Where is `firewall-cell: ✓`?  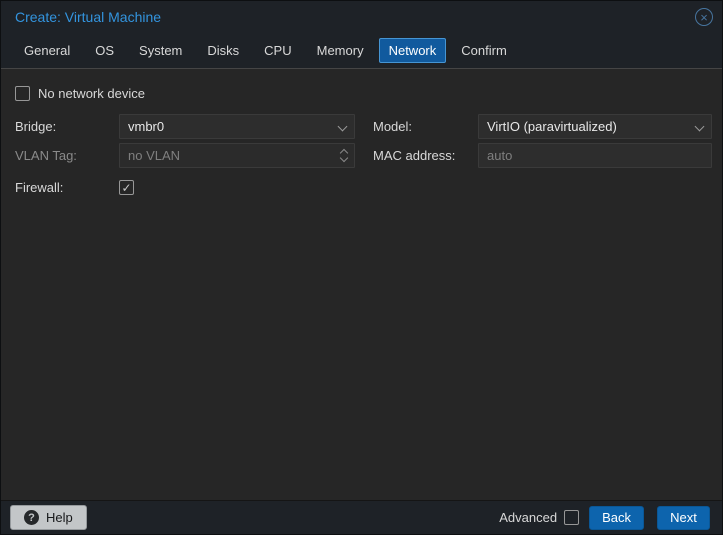
firewall-cell: ✓ is located at coordinates (237, 187).